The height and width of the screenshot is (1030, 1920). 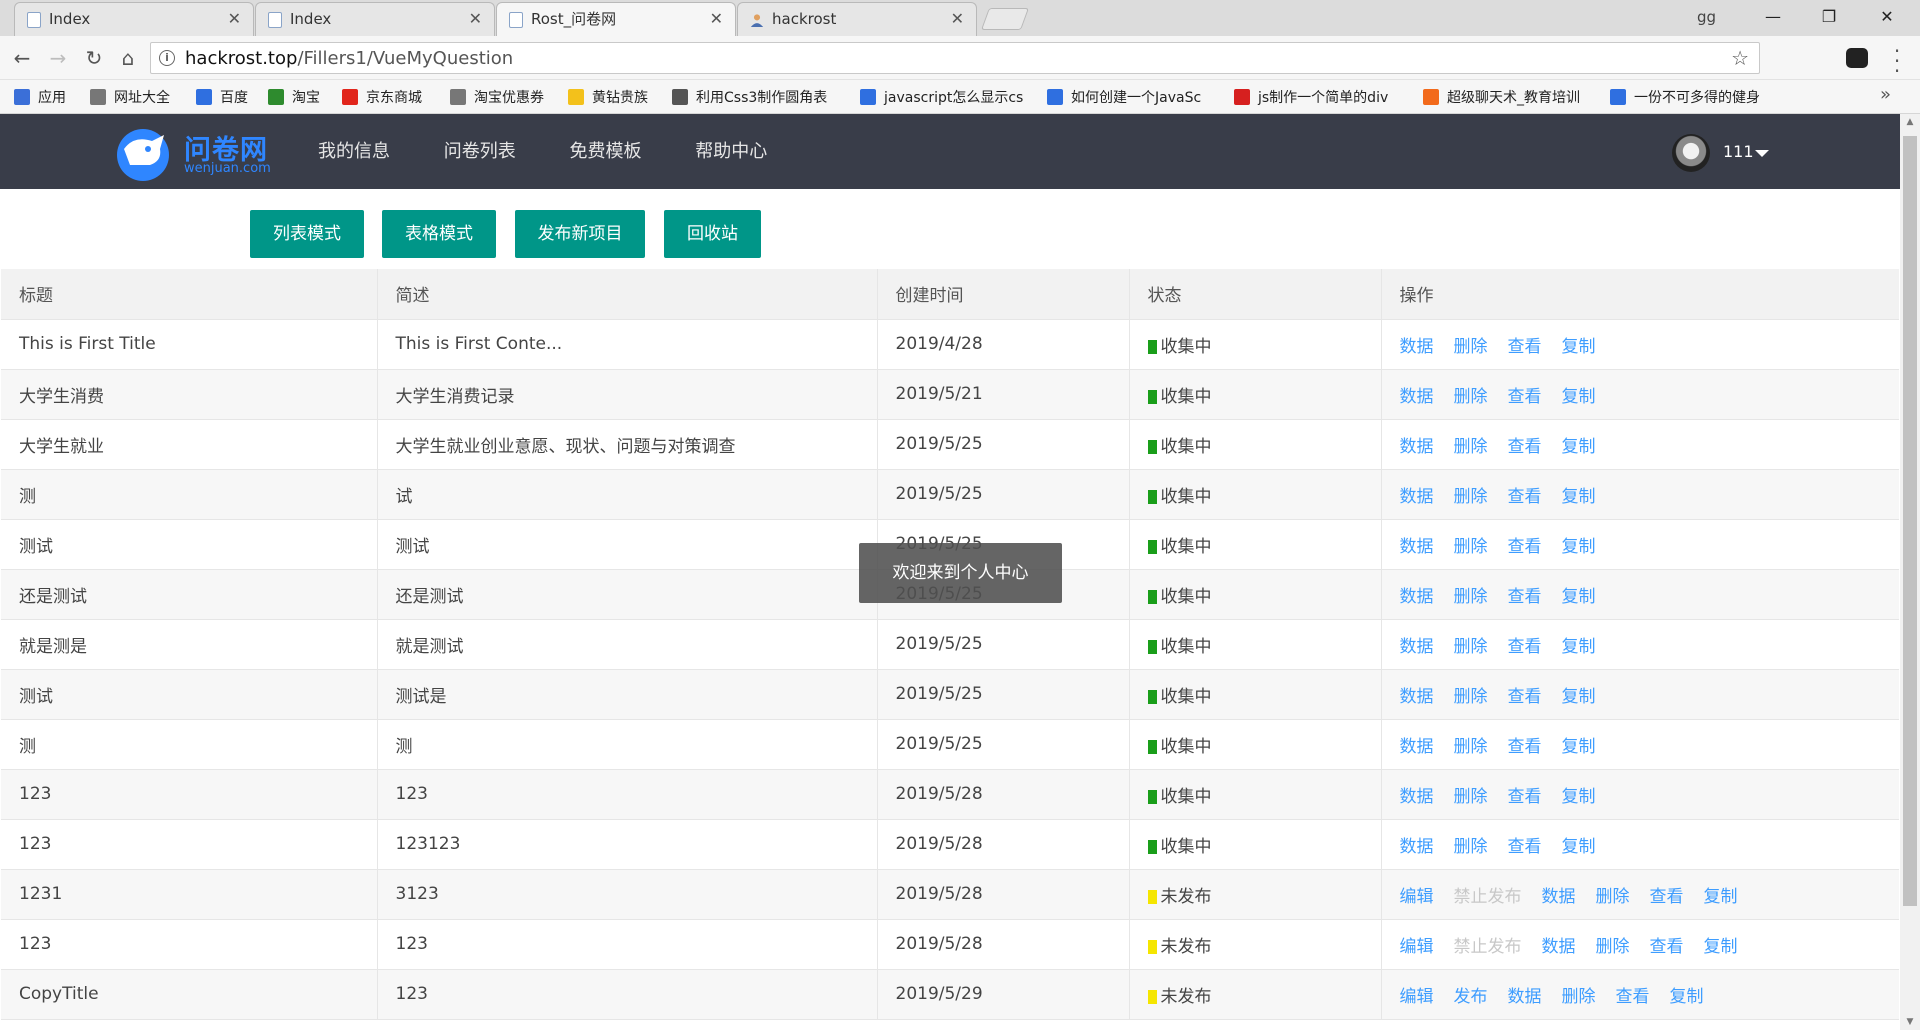 What do you see at coordinates (1005, 19) in the screenshot?
I see `new-tab-button` at bounding box center [1005, 19].